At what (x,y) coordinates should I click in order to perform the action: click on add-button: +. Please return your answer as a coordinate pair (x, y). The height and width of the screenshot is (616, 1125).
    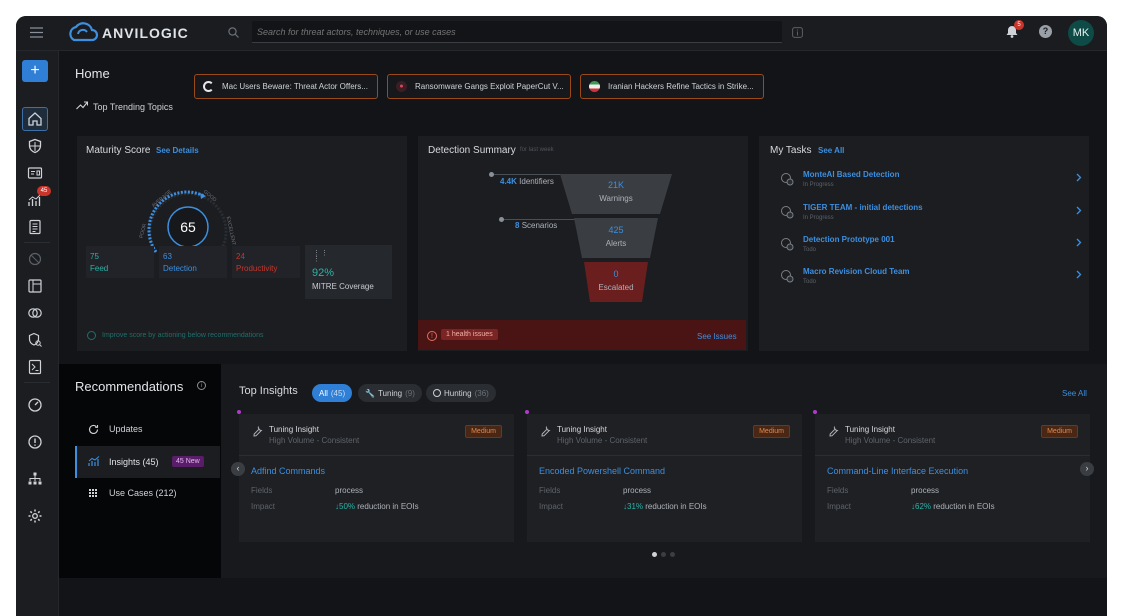
    Looking at the image, I should click on (35, 71).